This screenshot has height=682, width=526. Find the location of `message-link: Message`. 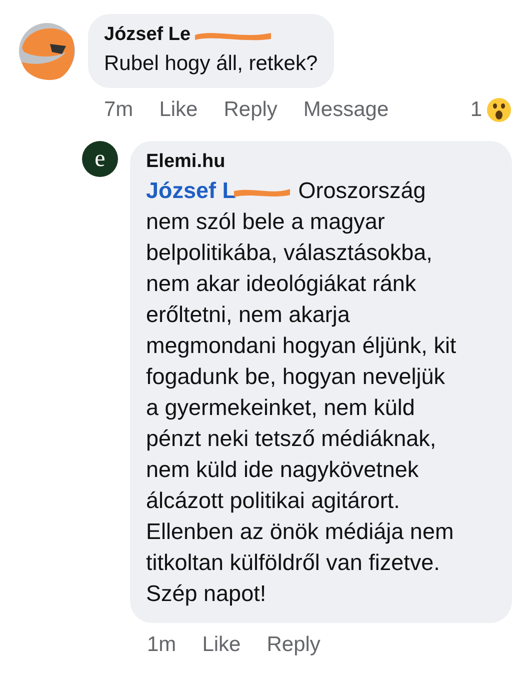

message-link: Message is located at coordinates (346, 110).